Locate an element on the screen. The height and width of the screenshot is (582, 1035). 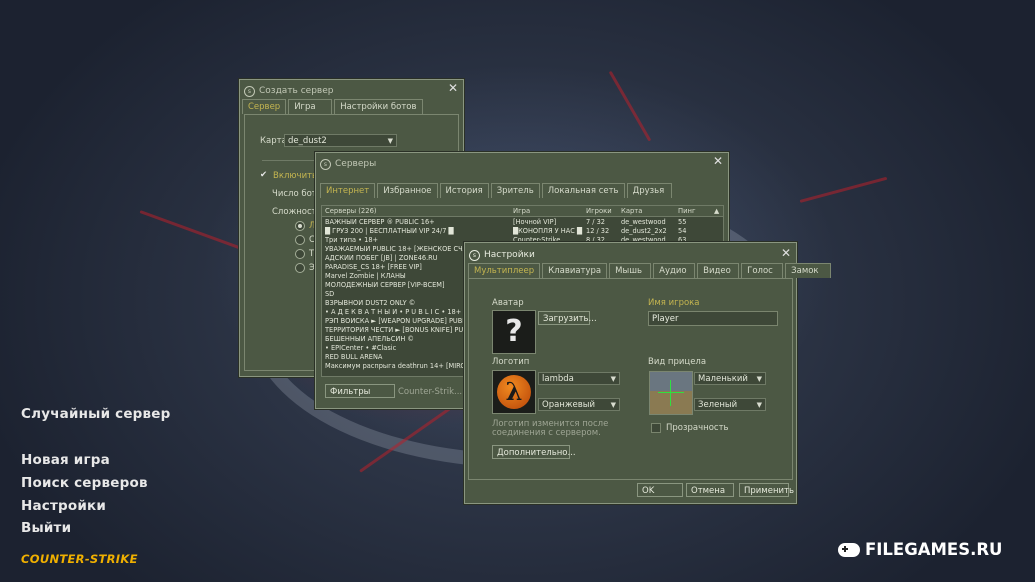
server-map-cell: de_westwood is located at coordinates (643, 222).